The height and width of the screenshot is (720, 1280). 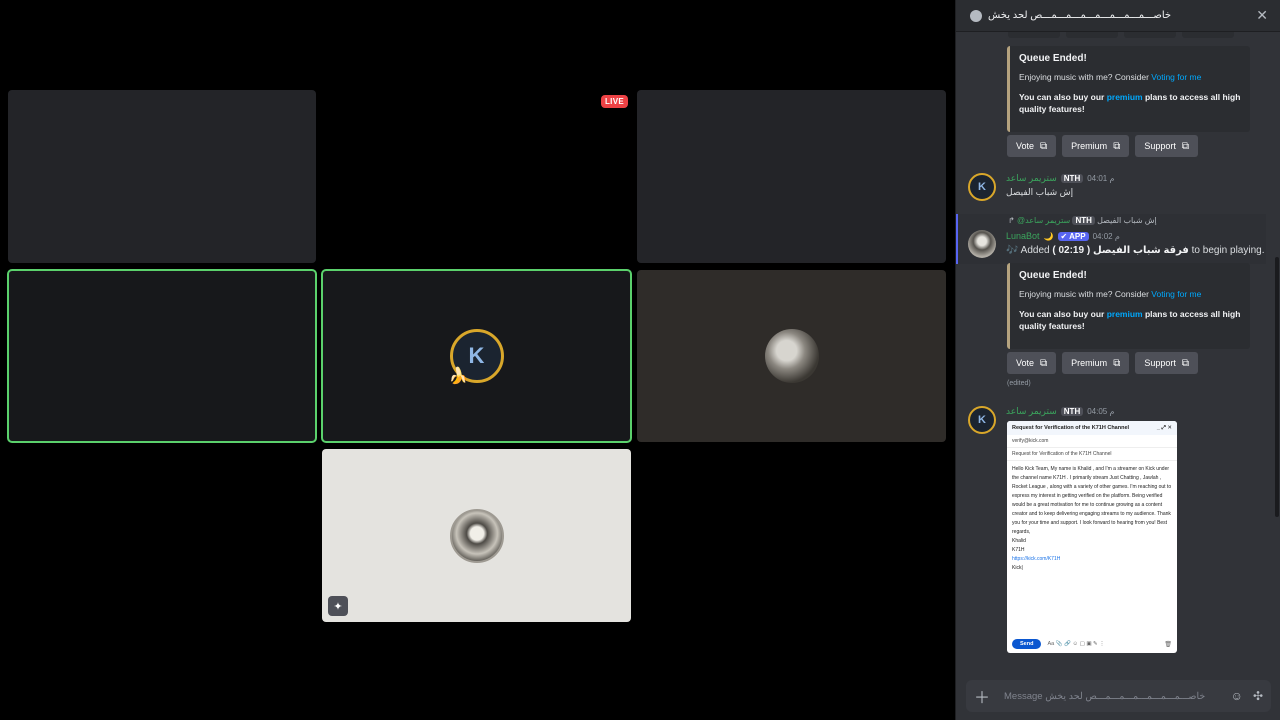 I want to click on edited-label: (edited), so click(x=1019, y=383).